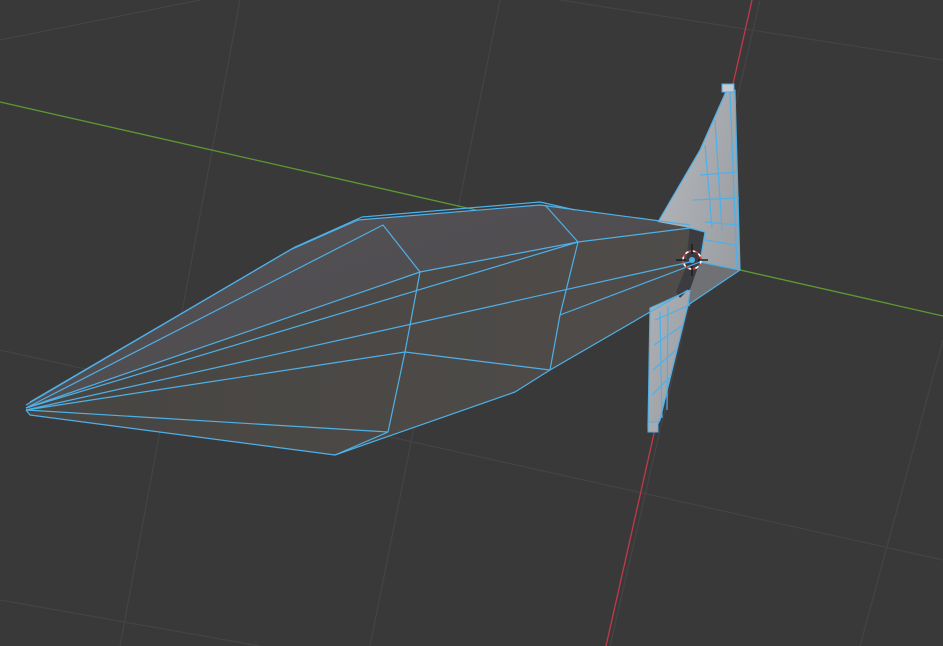 This screenshot has width=943, height=646. I want to click on fin-top-tip, so click(728, 88).